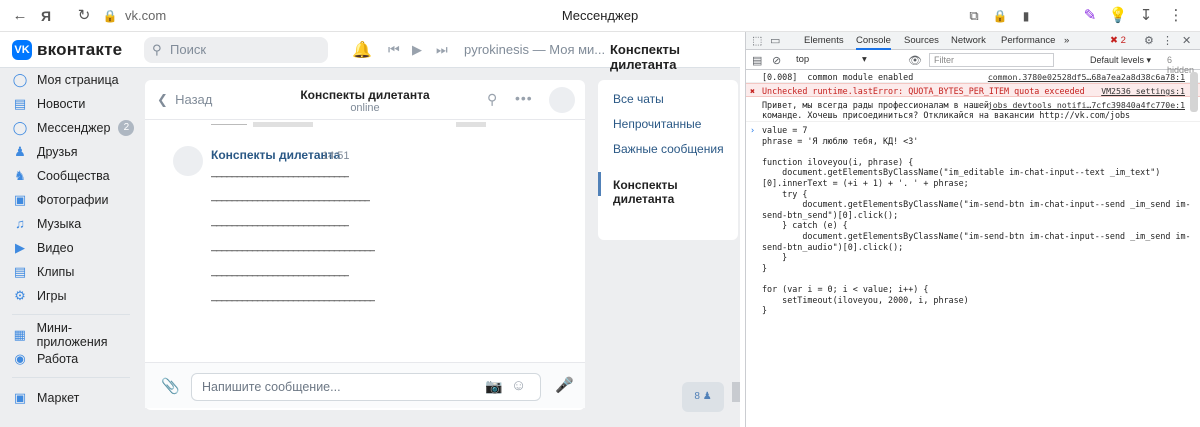  I want to click on gear-icon: ⚙, so click(1149, 40).